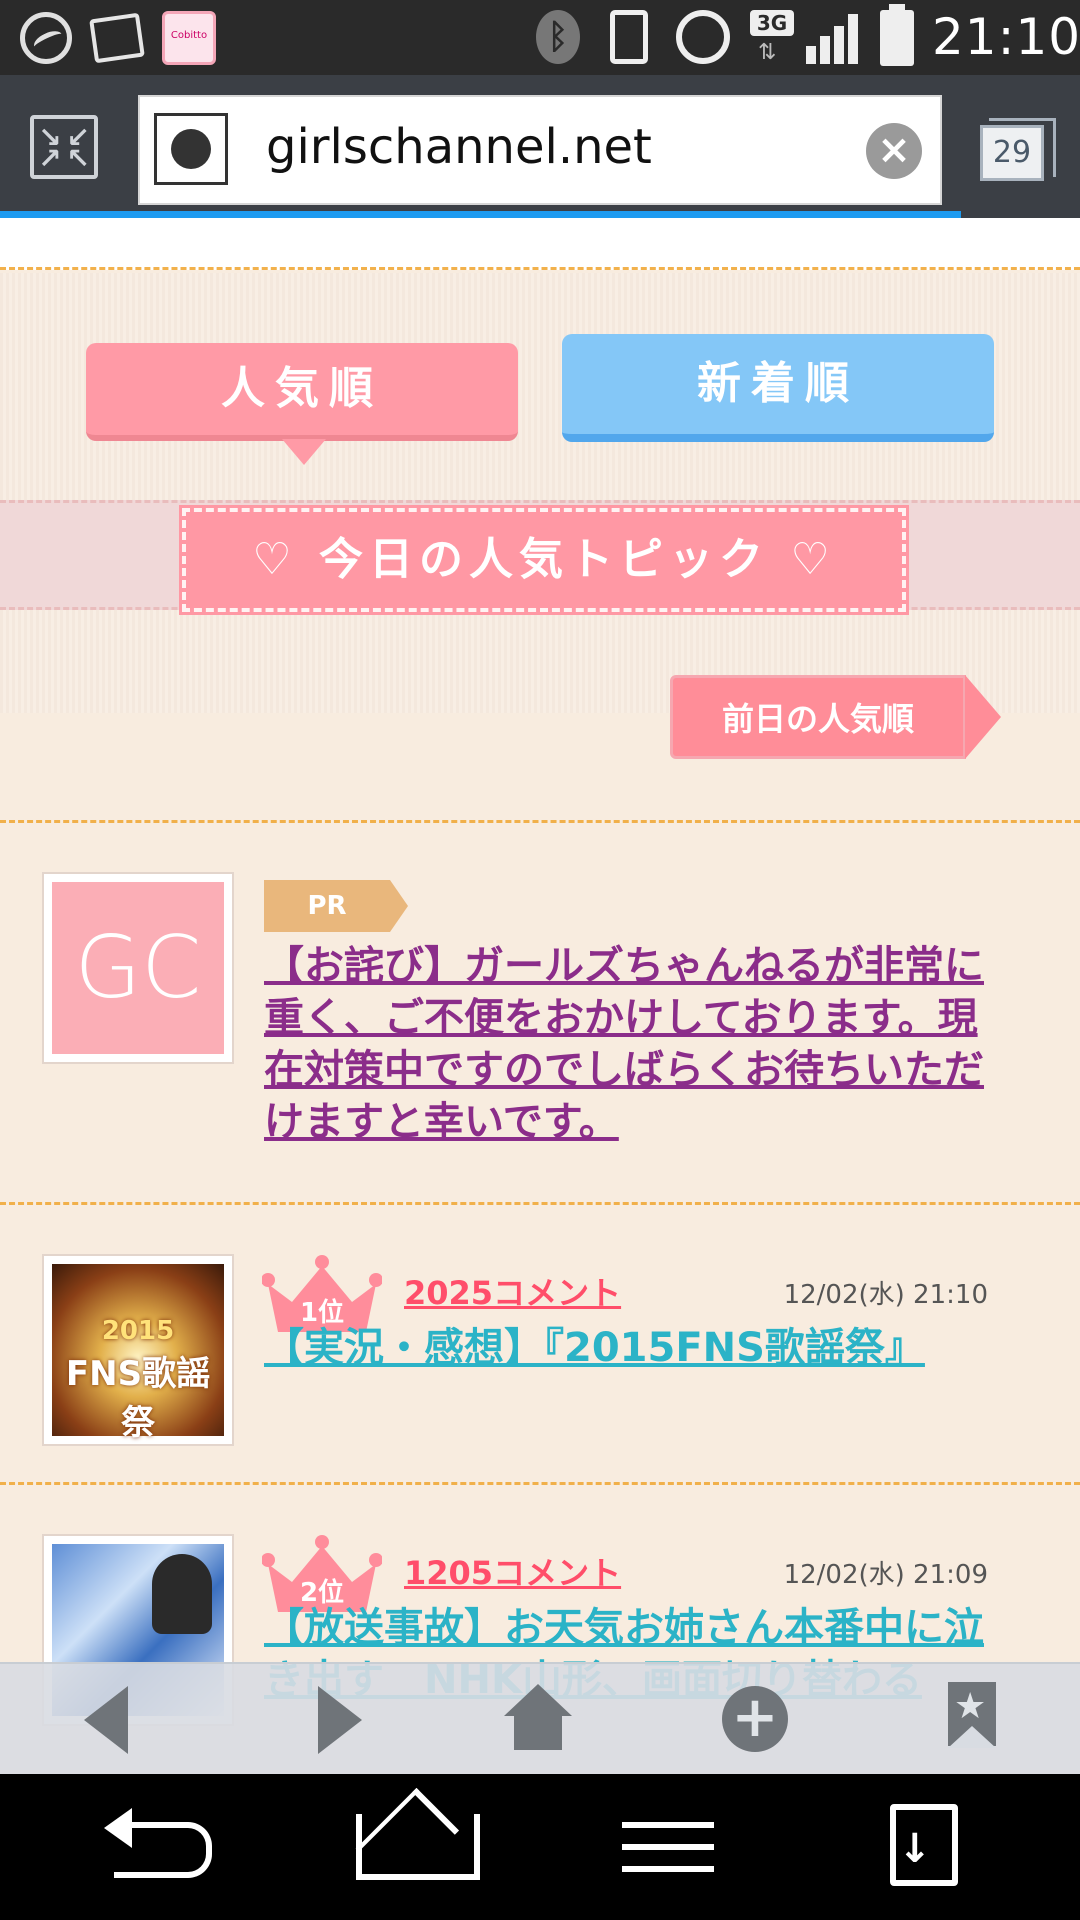 This screenshot has height=1920, width=1080. What do you see at coordinates (110, 1720) in the screenshot?
I see `back-icon` at bounding box center [110, 1720].